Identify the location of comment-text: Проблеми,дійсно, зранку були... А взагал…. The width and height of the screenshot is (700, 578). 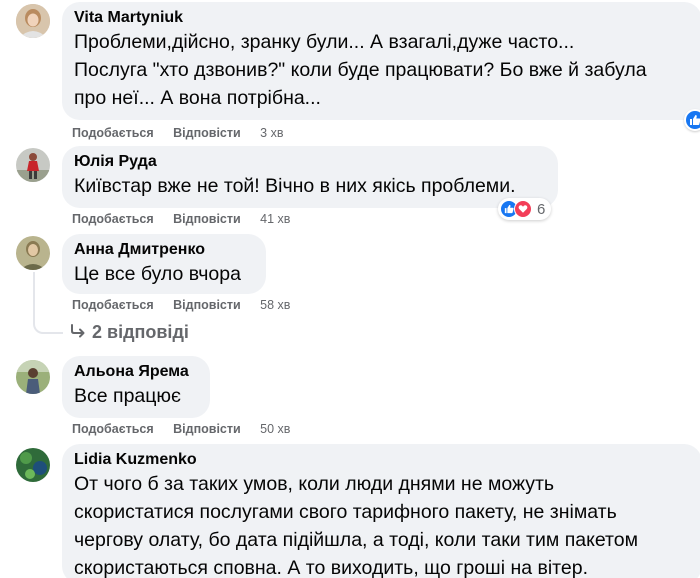
(360, 70).